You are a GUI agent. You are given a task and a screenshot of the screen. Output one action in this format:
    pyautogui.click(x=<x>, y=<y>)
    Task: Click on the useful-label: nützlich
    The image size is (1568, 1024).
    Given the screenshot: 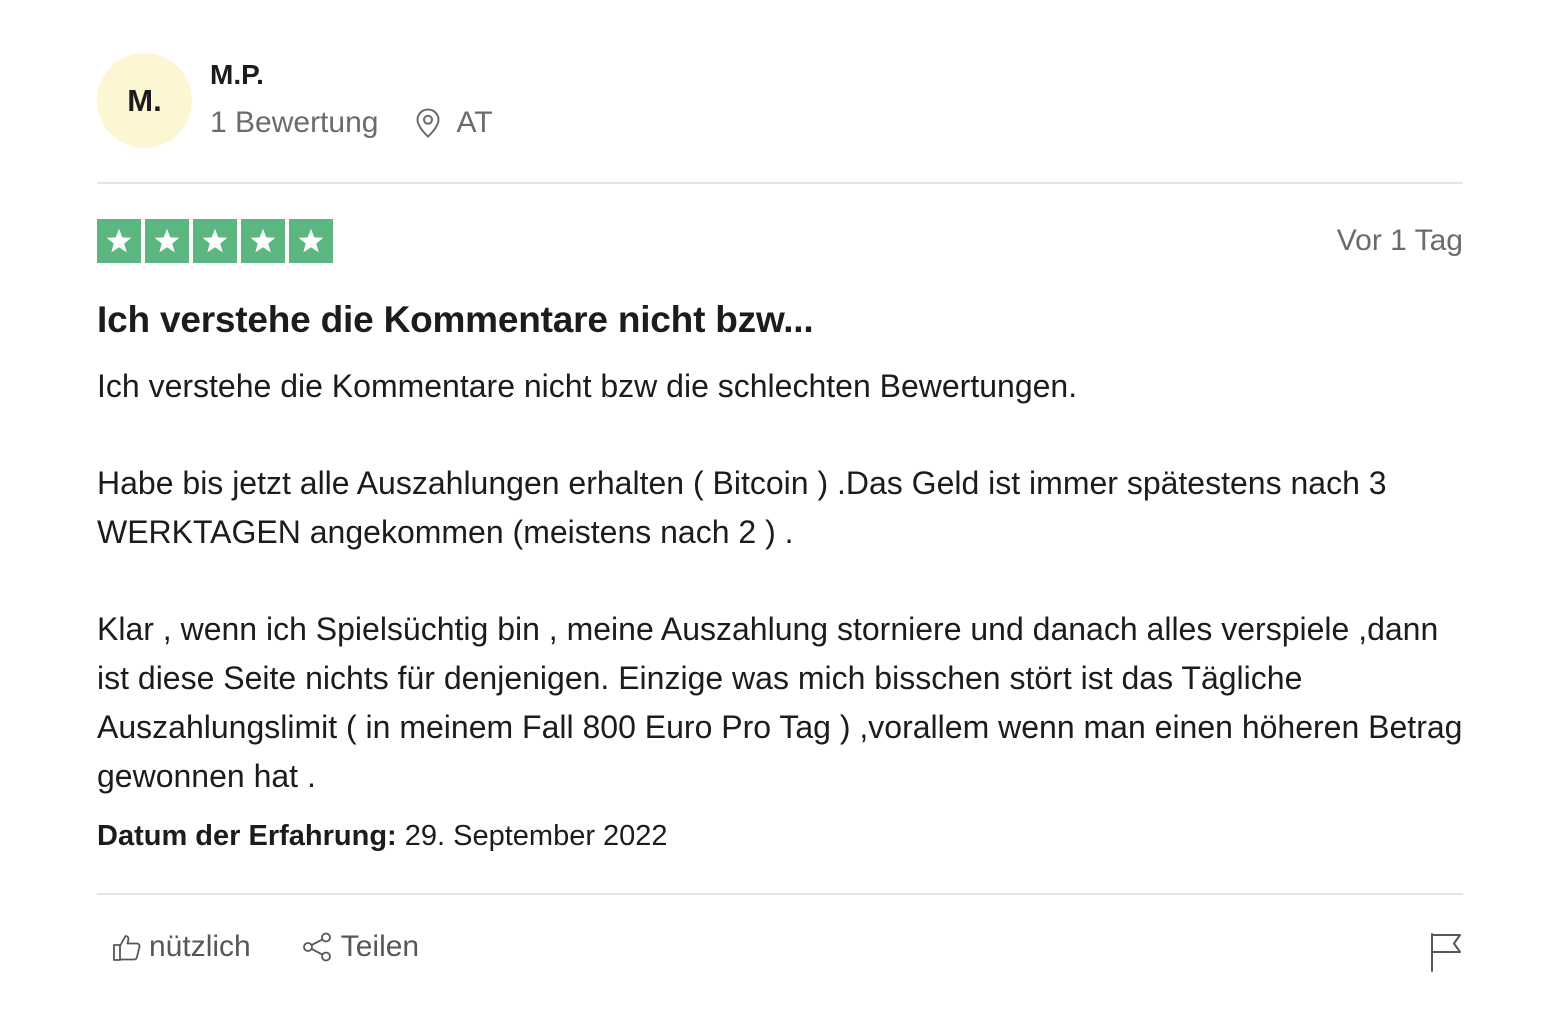 What is the action you would take?
    pyautogui.click(x=200, y=946)
    